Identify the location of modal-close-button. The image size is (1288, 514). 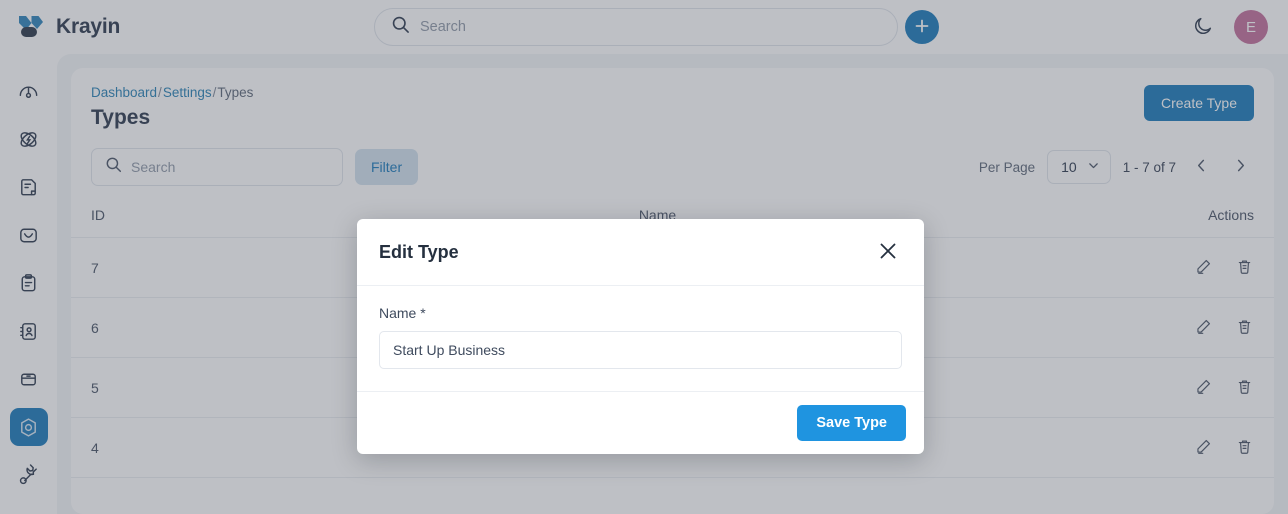
(888, 252).